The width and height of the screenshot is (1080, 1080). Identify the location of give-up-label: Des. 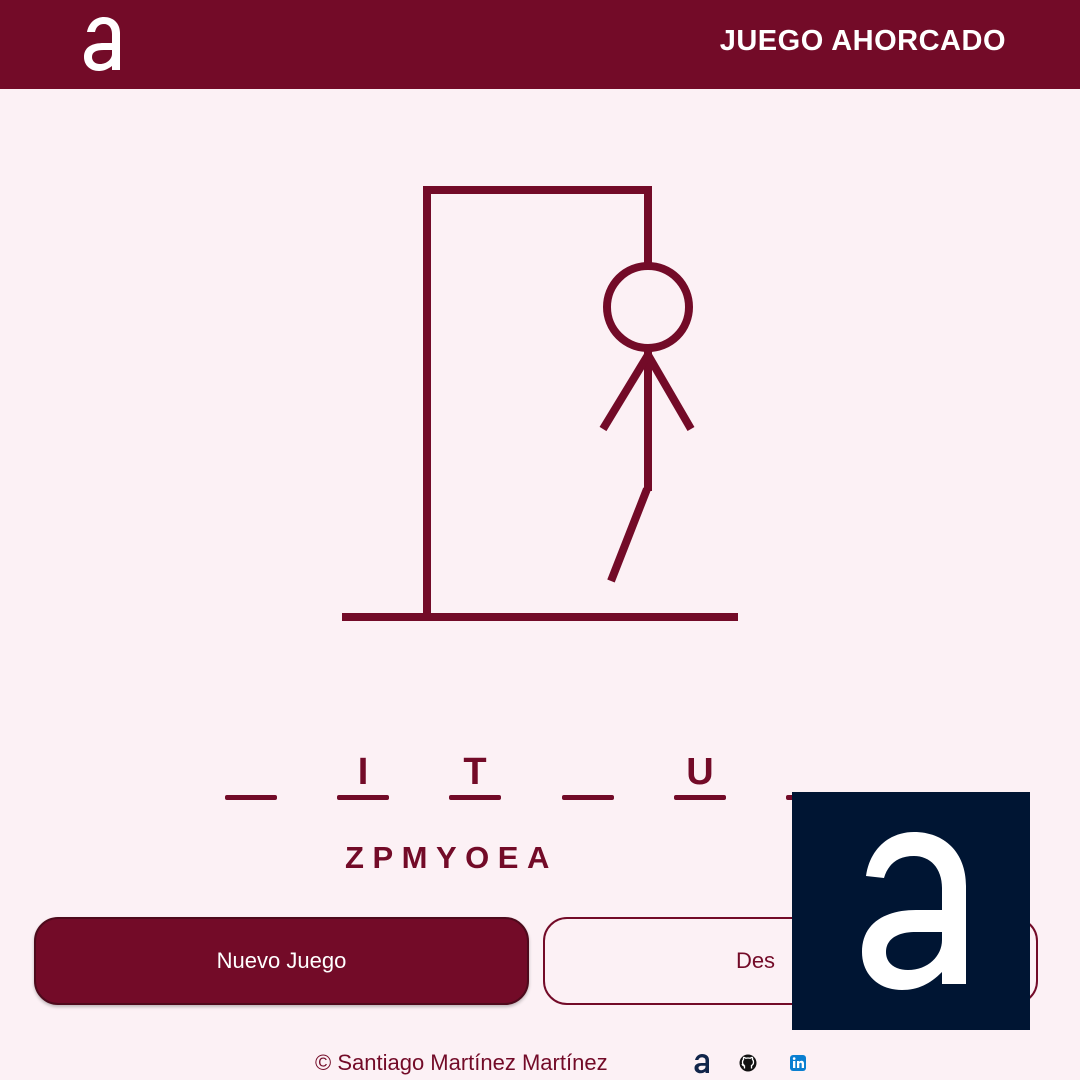
(755, 960).